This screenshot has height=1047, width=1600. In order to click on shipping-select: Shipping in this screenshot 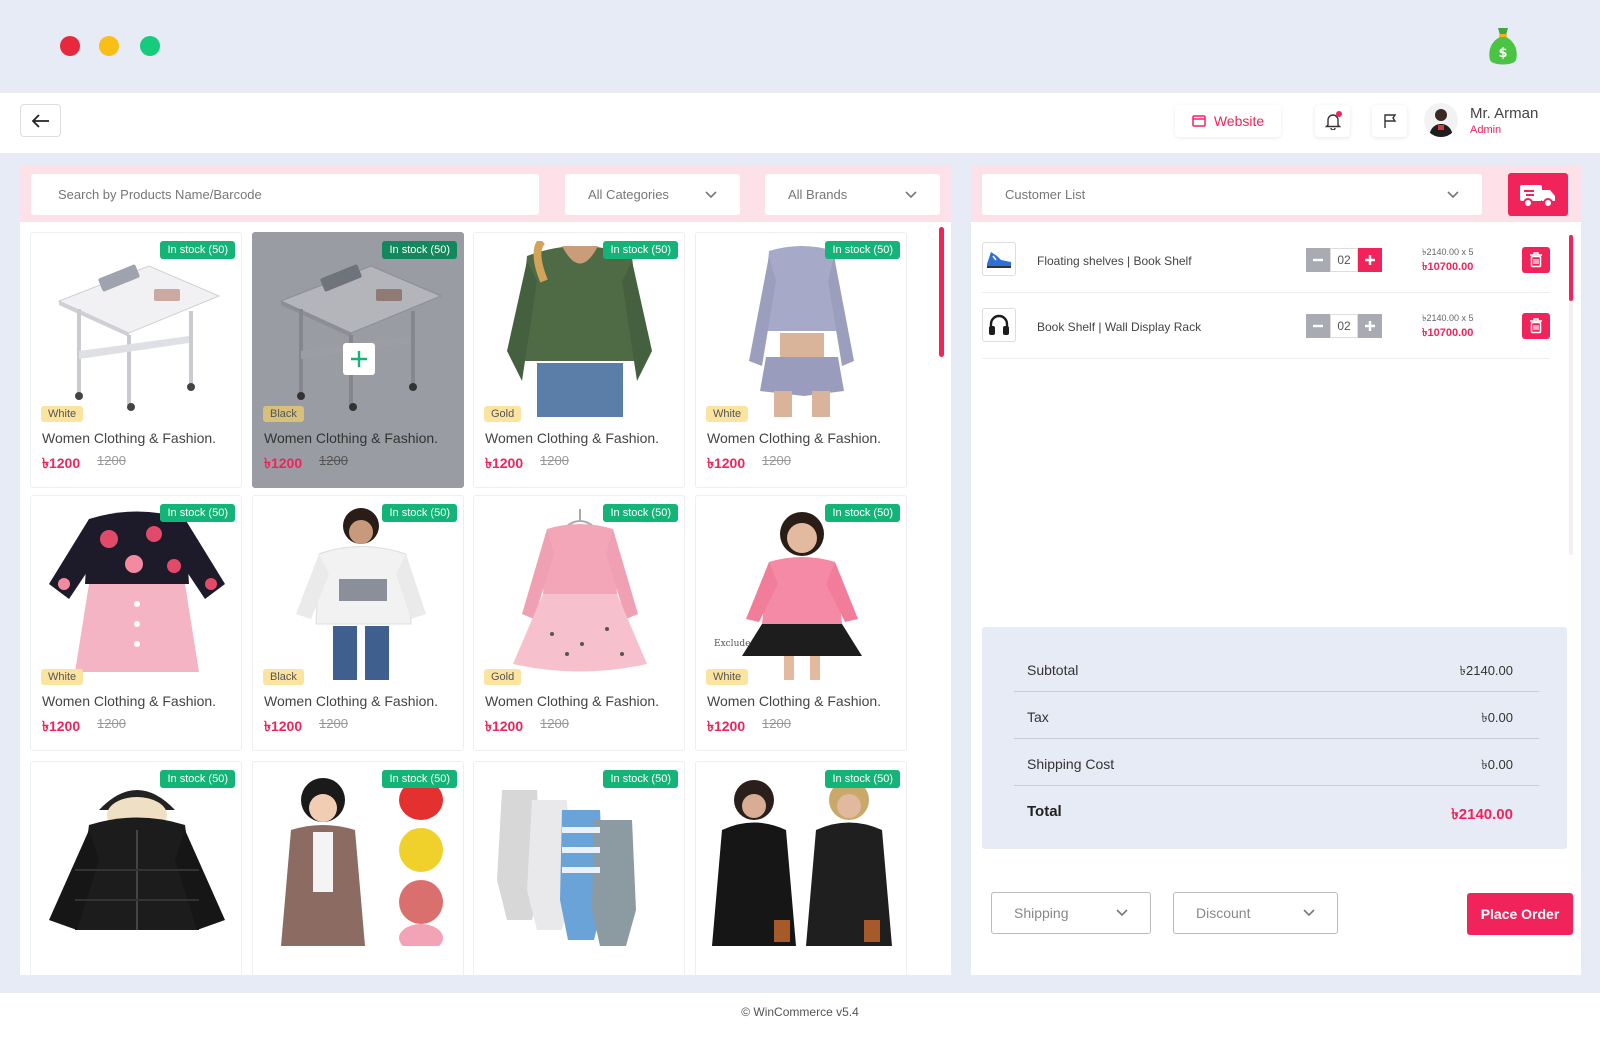, I will do `click(1071, 913)`.